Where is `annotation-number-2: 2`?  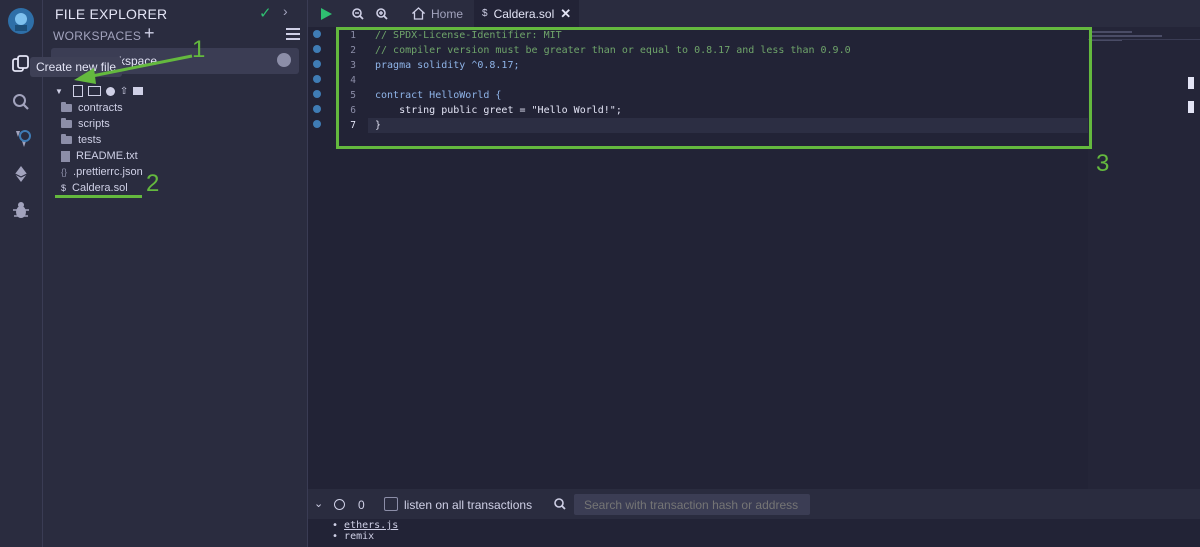 annotation-number-2: 2 is located at coordinates (153, 183).